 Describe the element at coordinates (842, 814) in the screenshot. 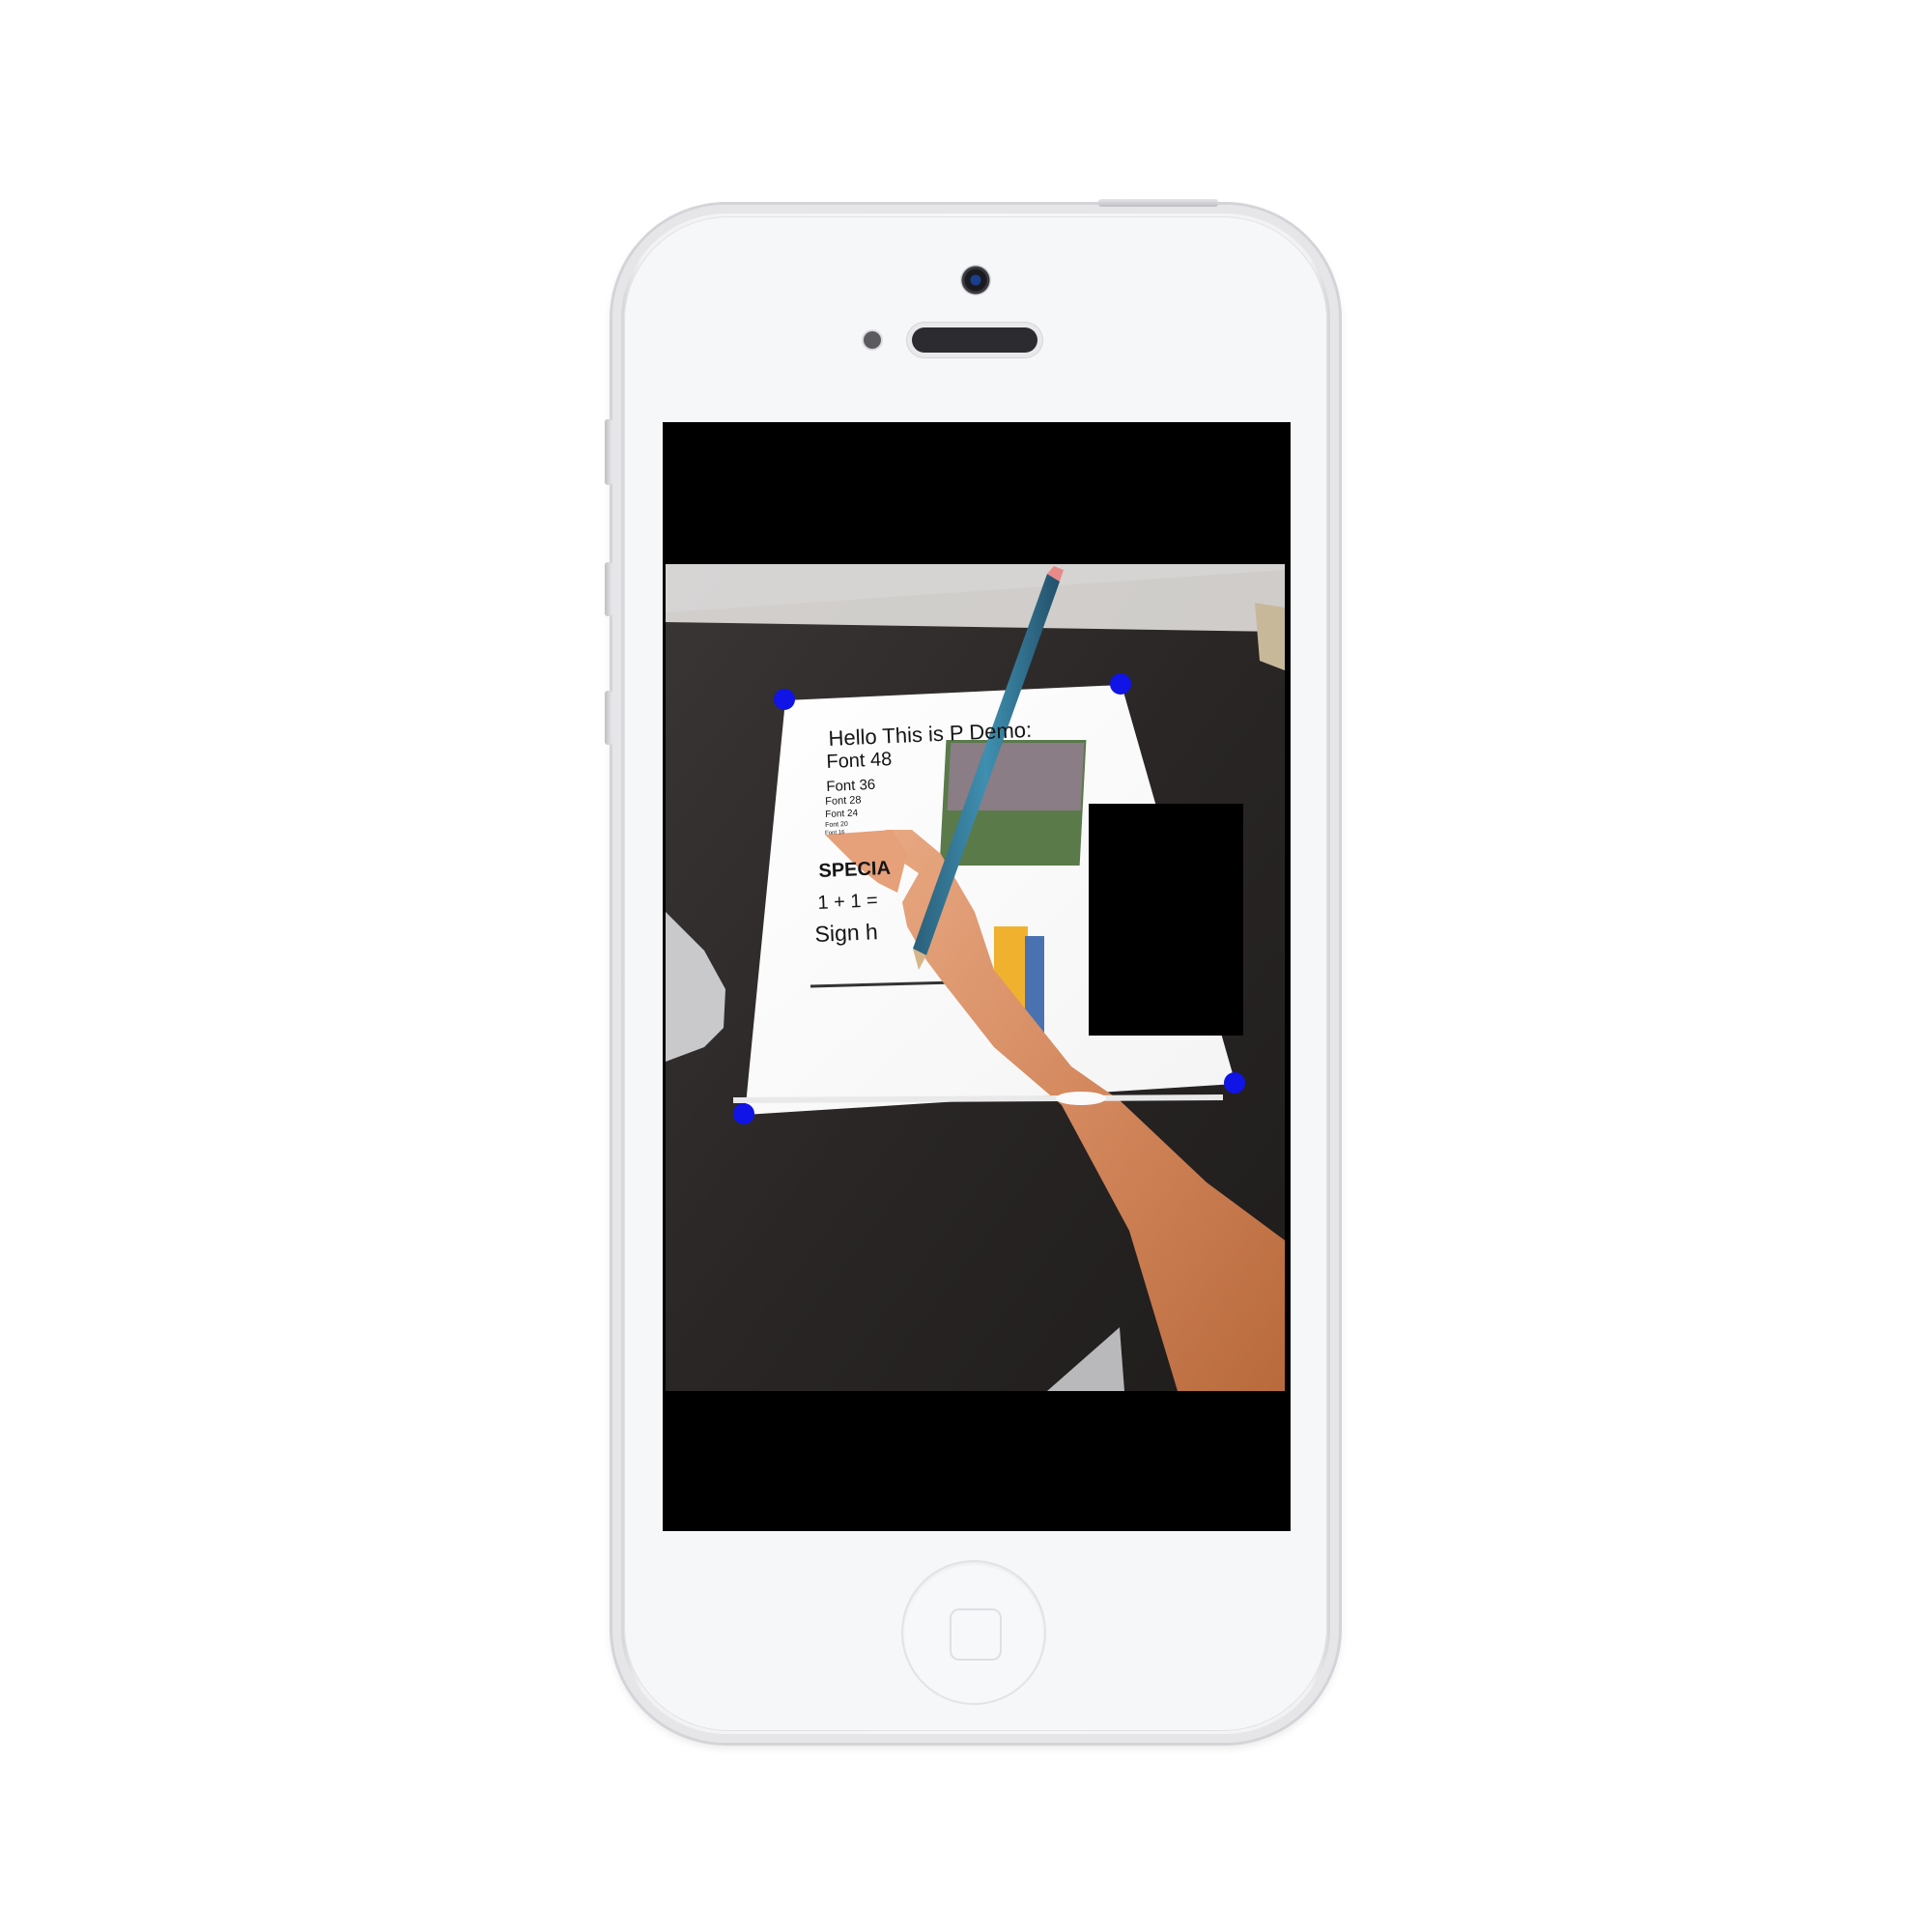

I see `doc-line-font24: Font 24` at that location.